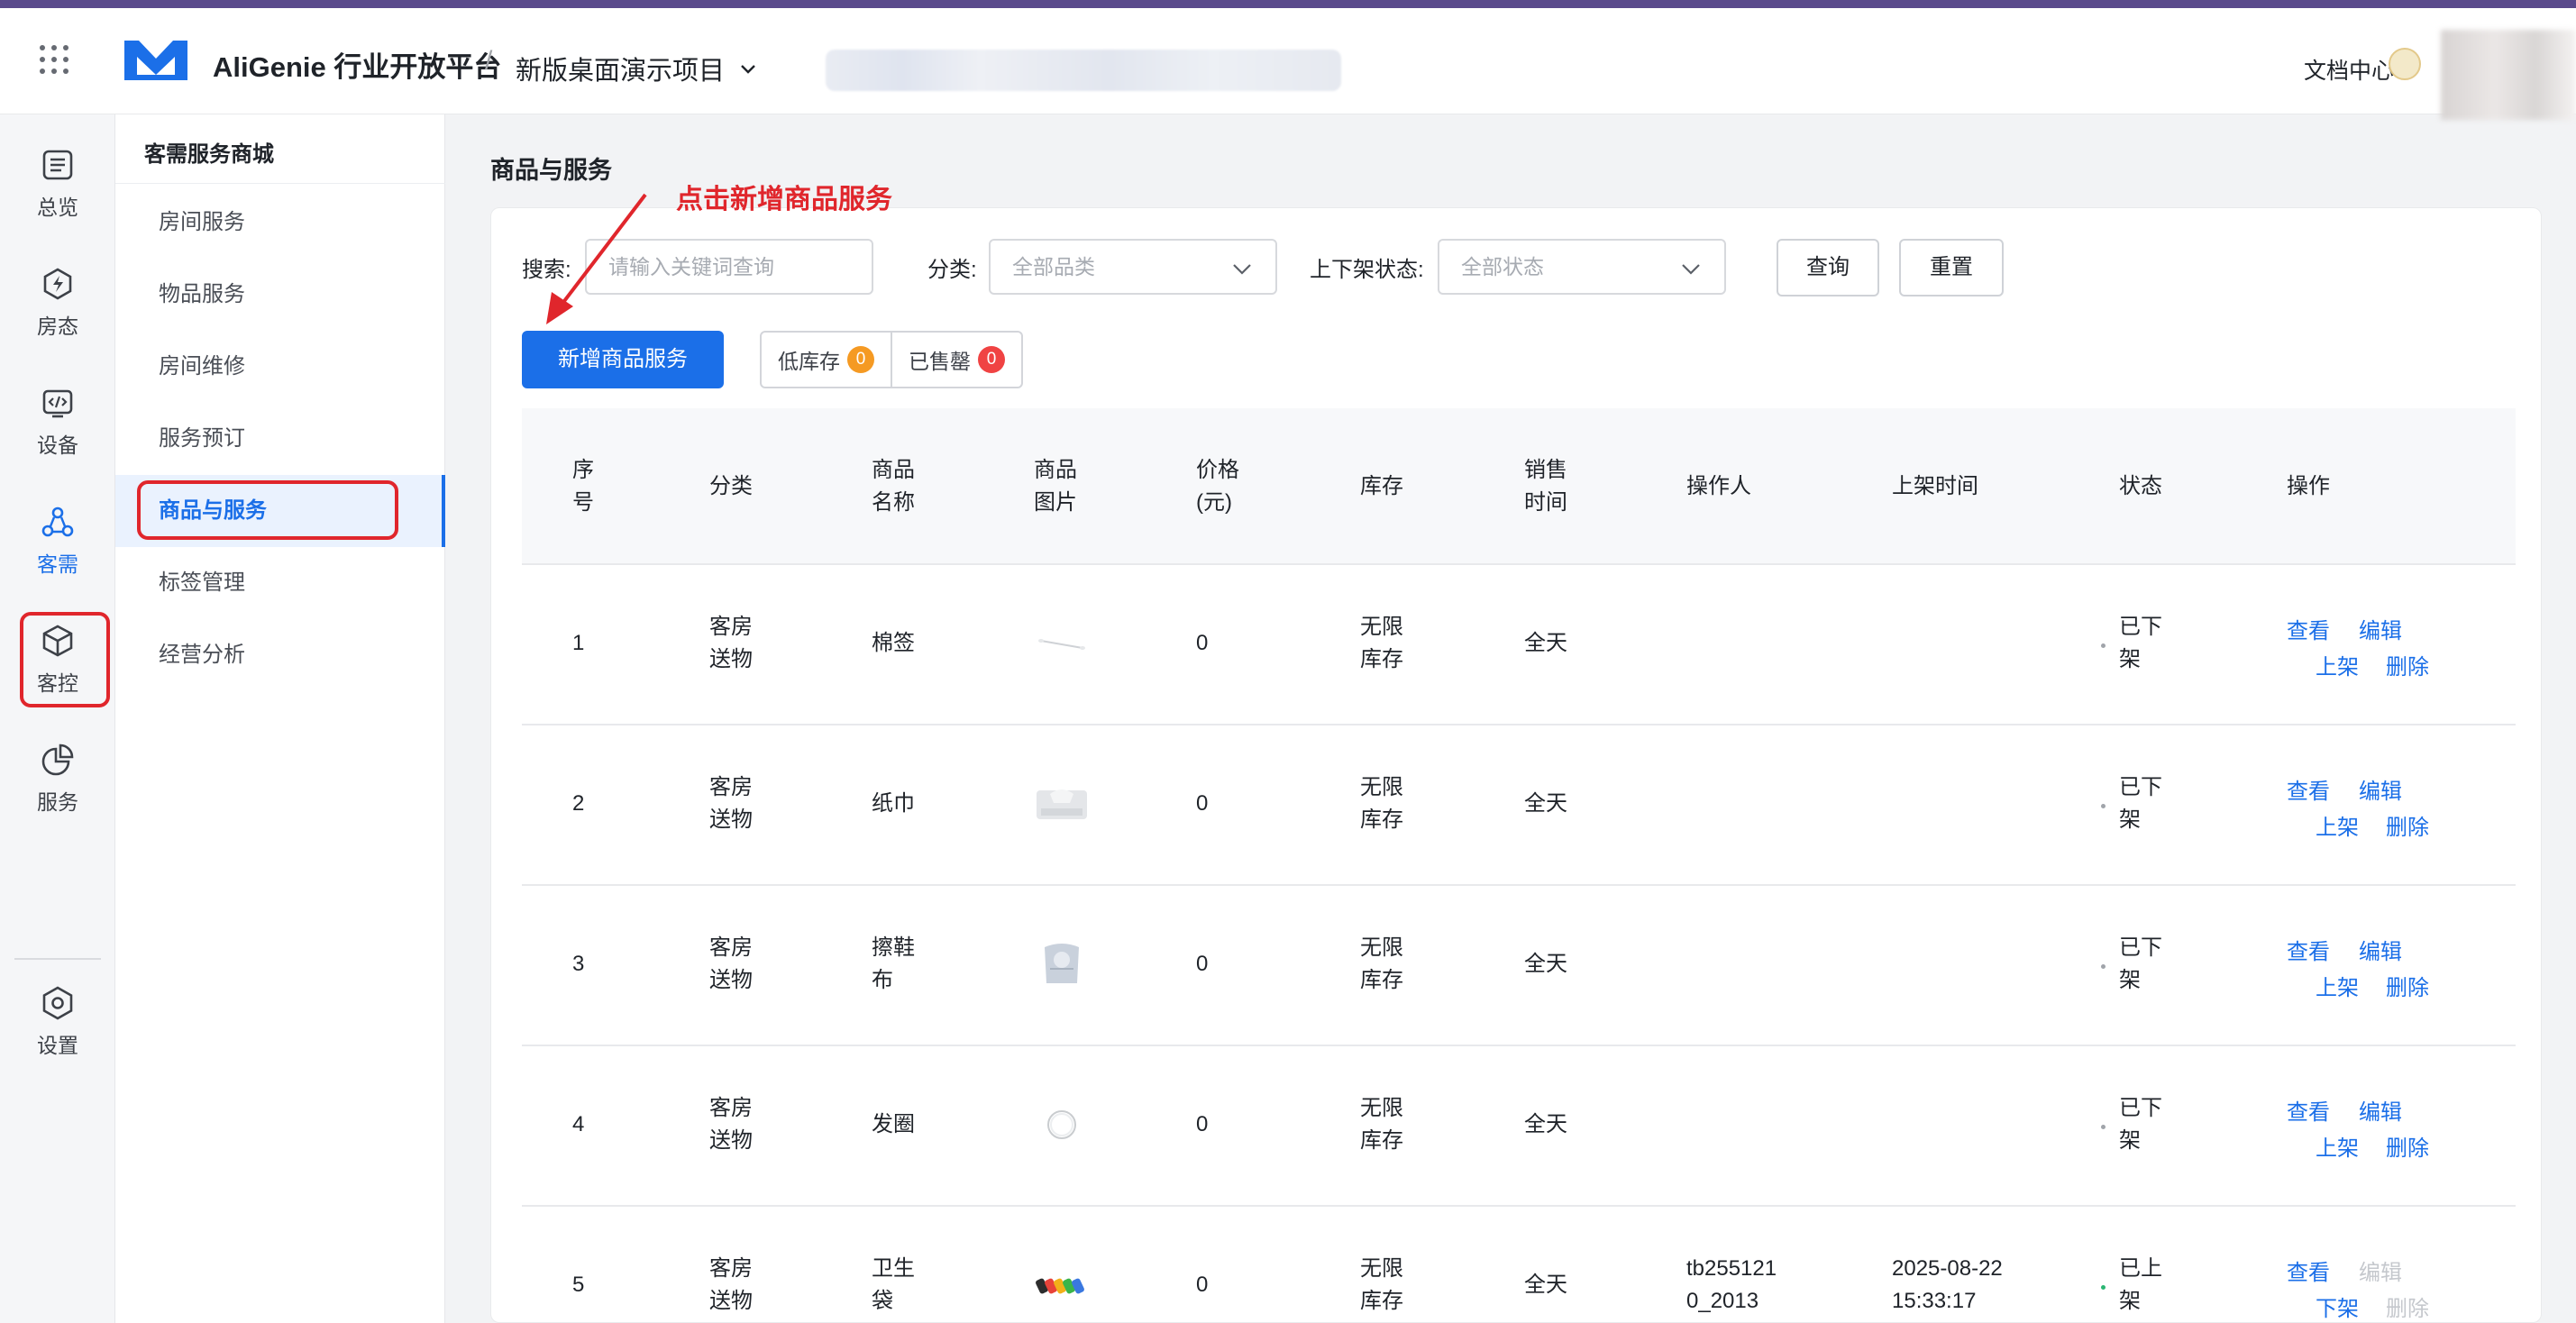 This screenshot has width=2576, height=1323. Describe the element at coordinates (209, 154) in the screenshot. I see `subnav-title: 客需服务商城` at that location.